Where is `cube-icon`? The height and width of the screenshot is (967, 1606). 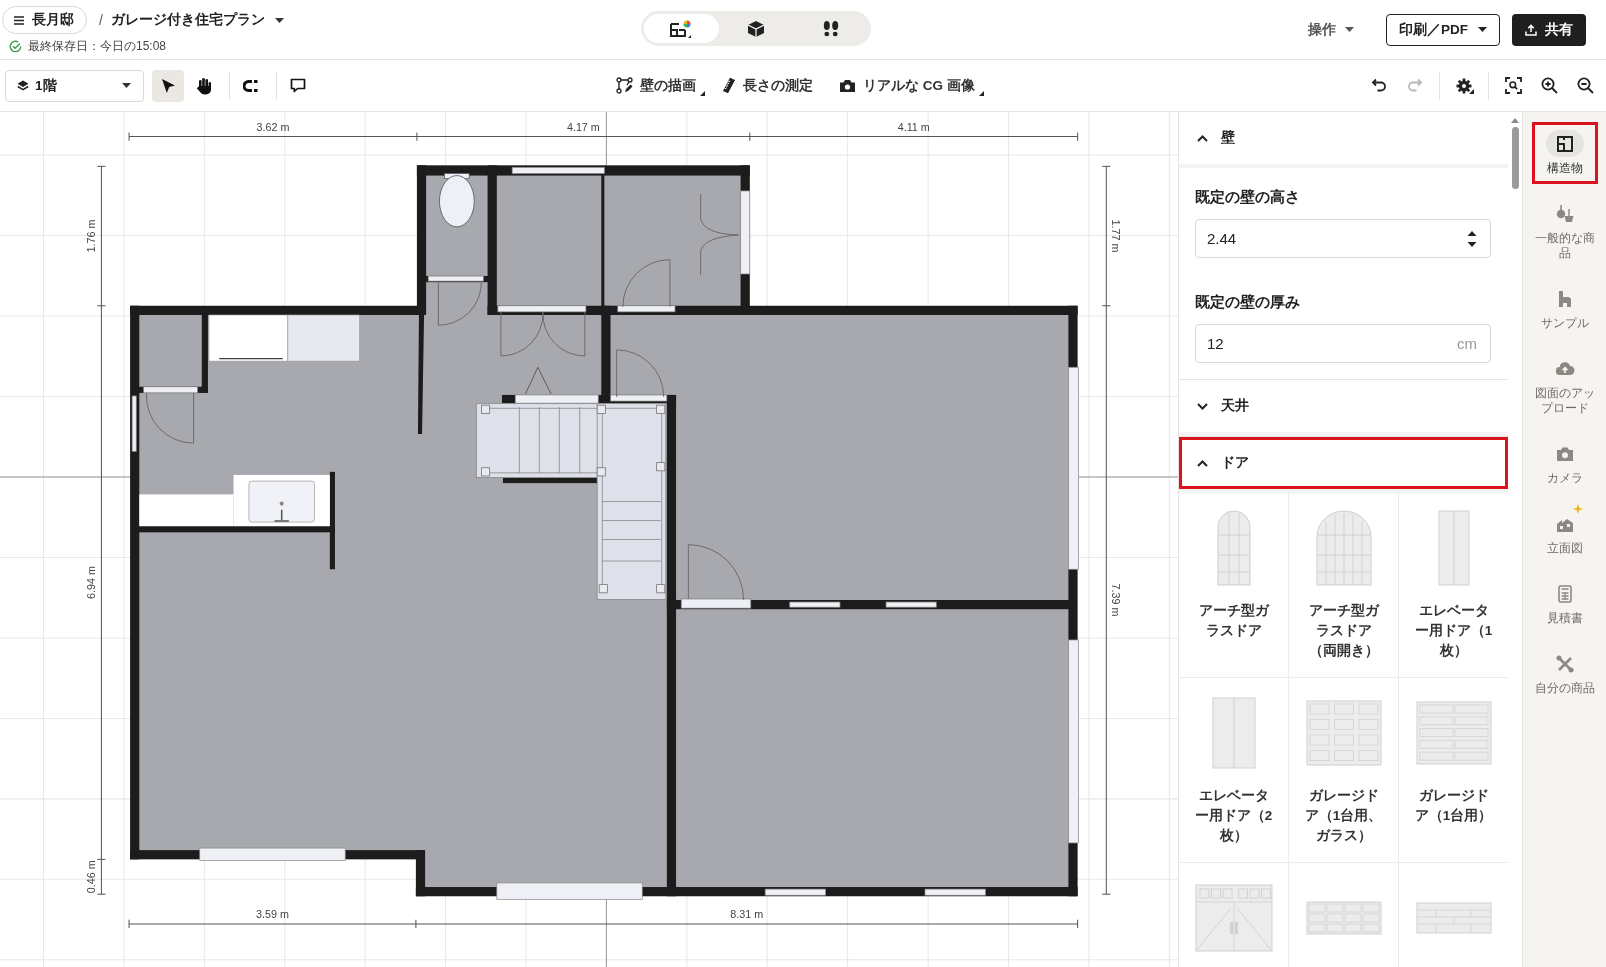
cube-icon is located at coordinates (756, 28).